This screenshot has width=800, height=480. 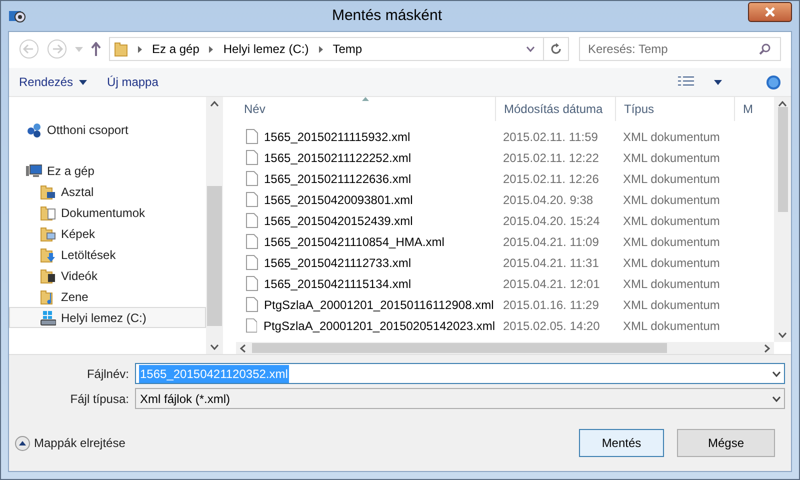 I want to click on table-cell-text: 2015.04.21. 11:09, so click(x=551, y=242).